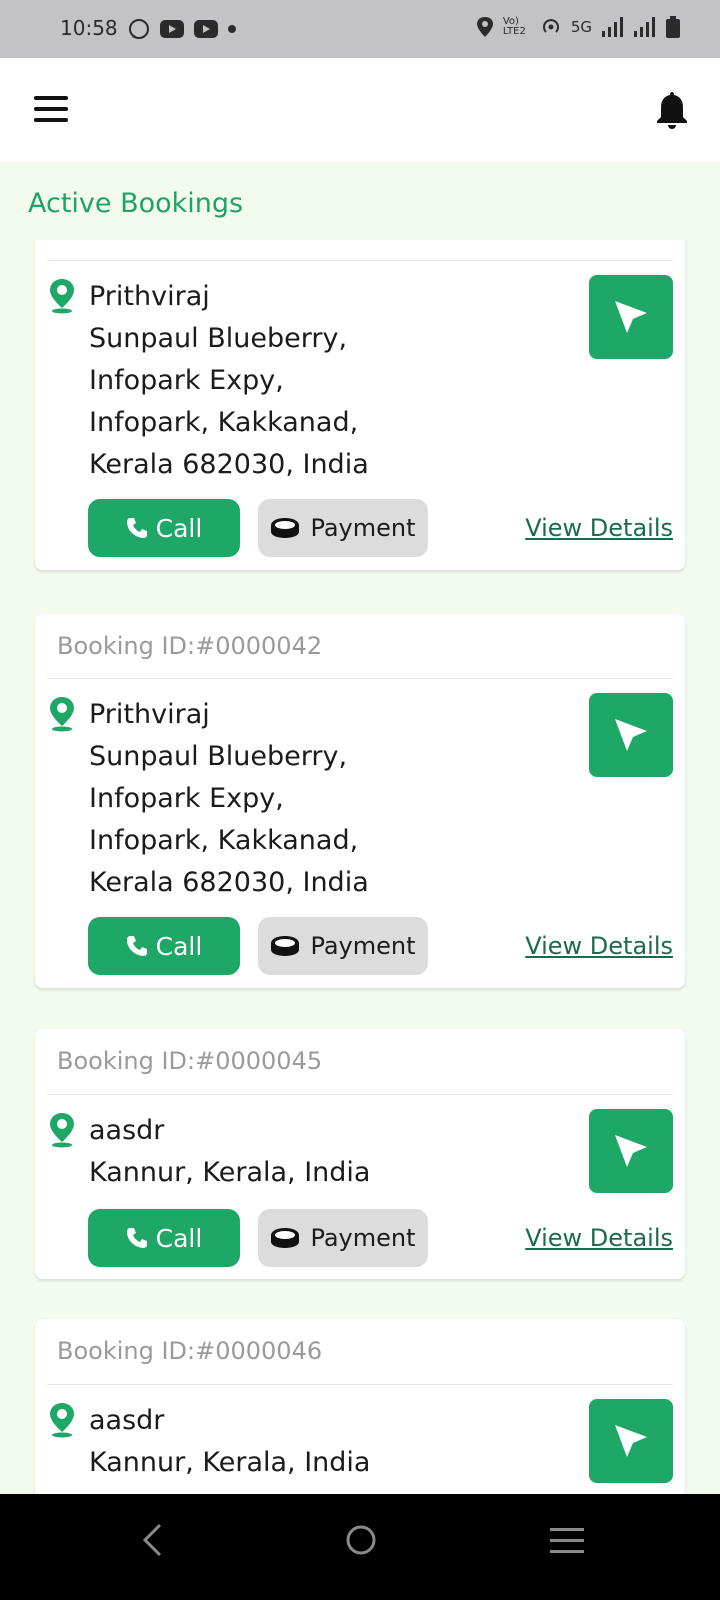 The height and width of the screenshot is (1600, 720). What do you see at coordinates (567, 1541) in the screenshot?
I see `recents-icon` at bounding box center [567, 1541].